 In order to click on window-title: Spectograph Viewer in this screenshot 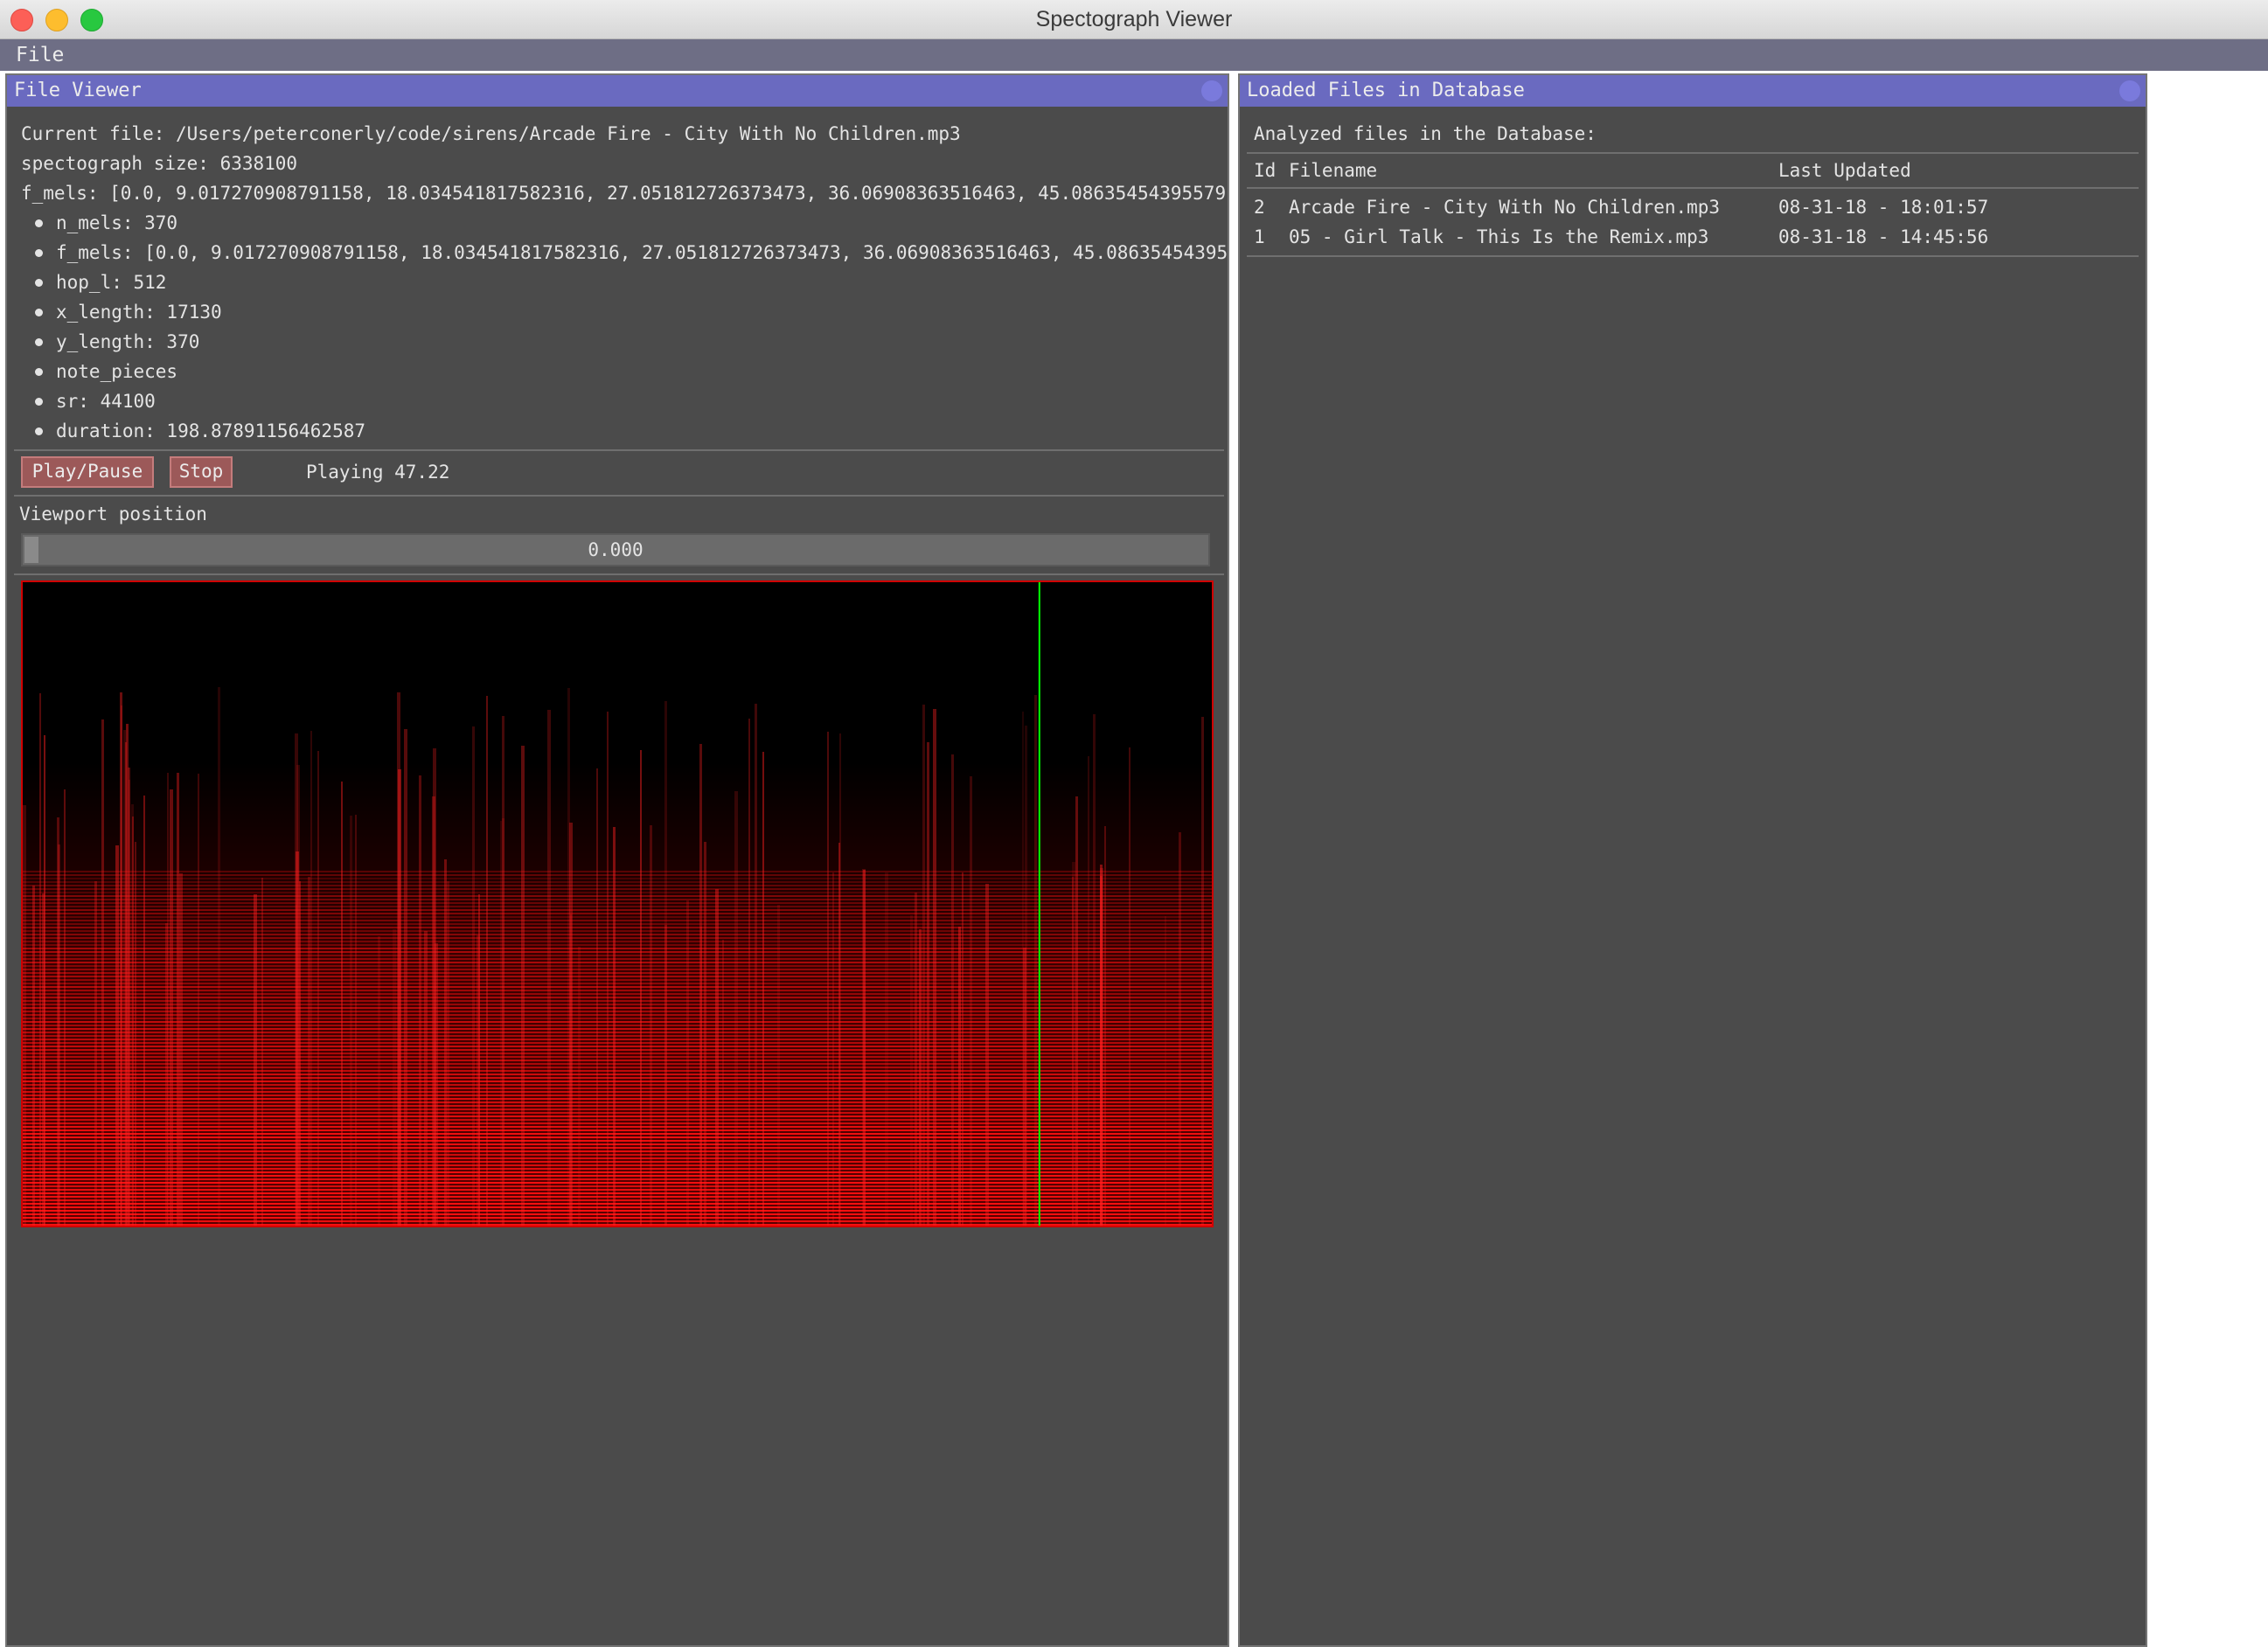, I will do `click(1134, 19)`.